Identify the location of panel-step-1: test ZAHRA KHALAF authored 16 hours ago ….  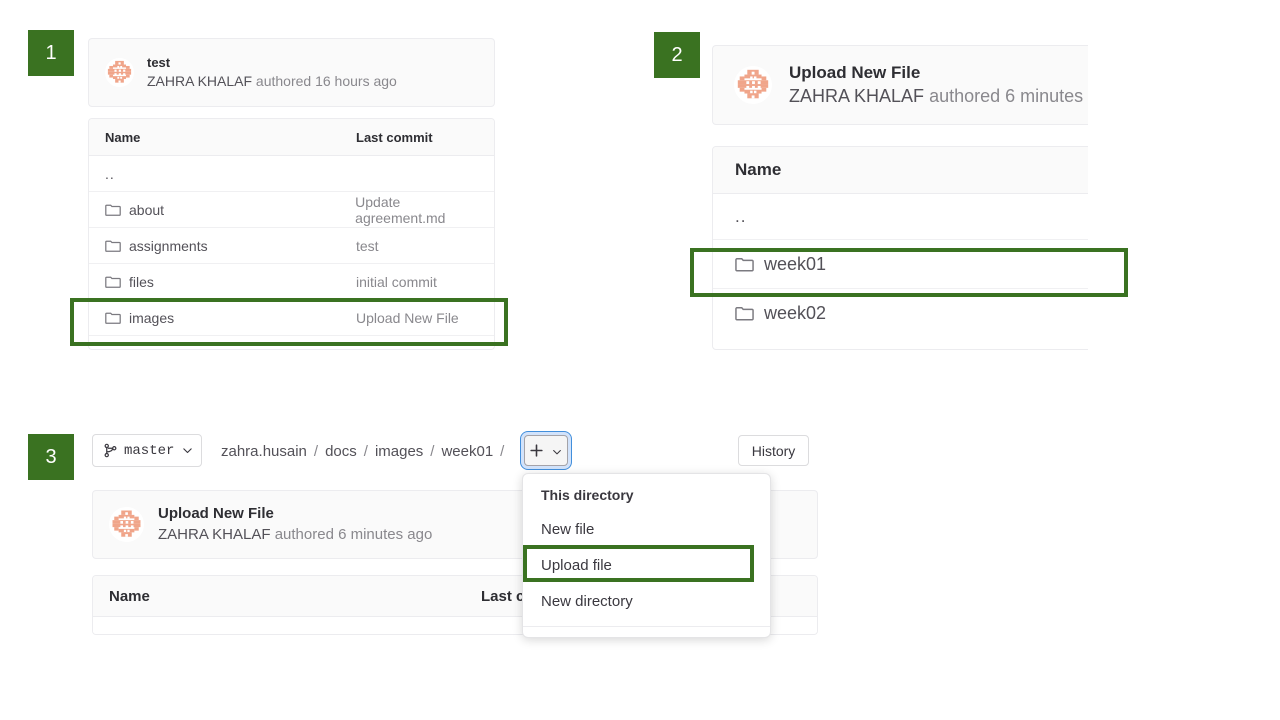
(291, 194).